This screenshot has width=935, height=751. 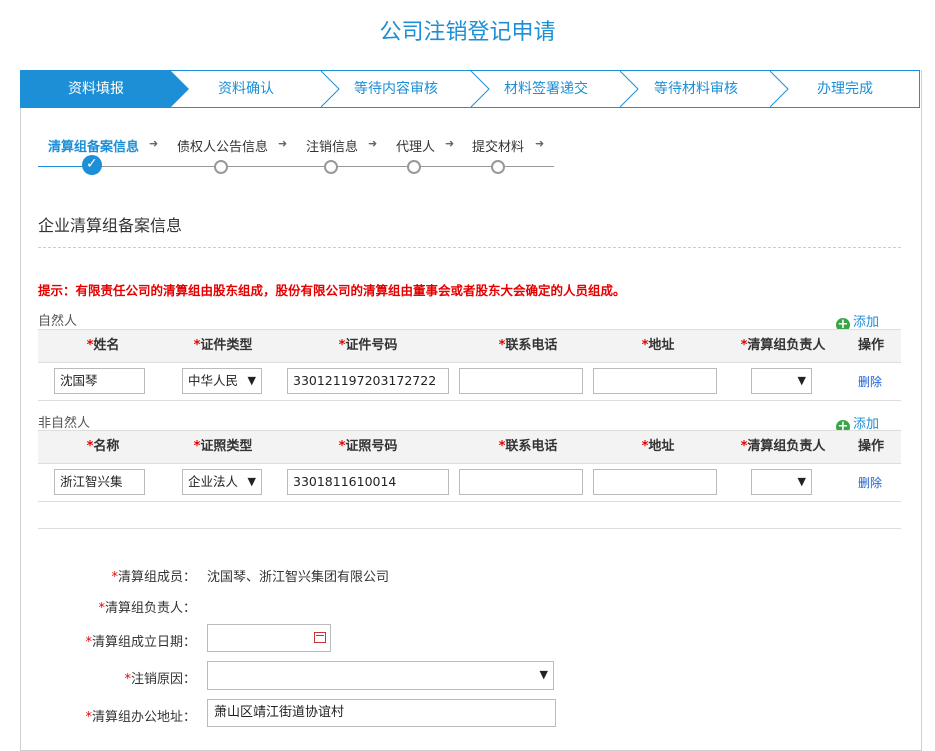 I want to click on date-label: *清算组成立日期：, so click(x=140, y=642).